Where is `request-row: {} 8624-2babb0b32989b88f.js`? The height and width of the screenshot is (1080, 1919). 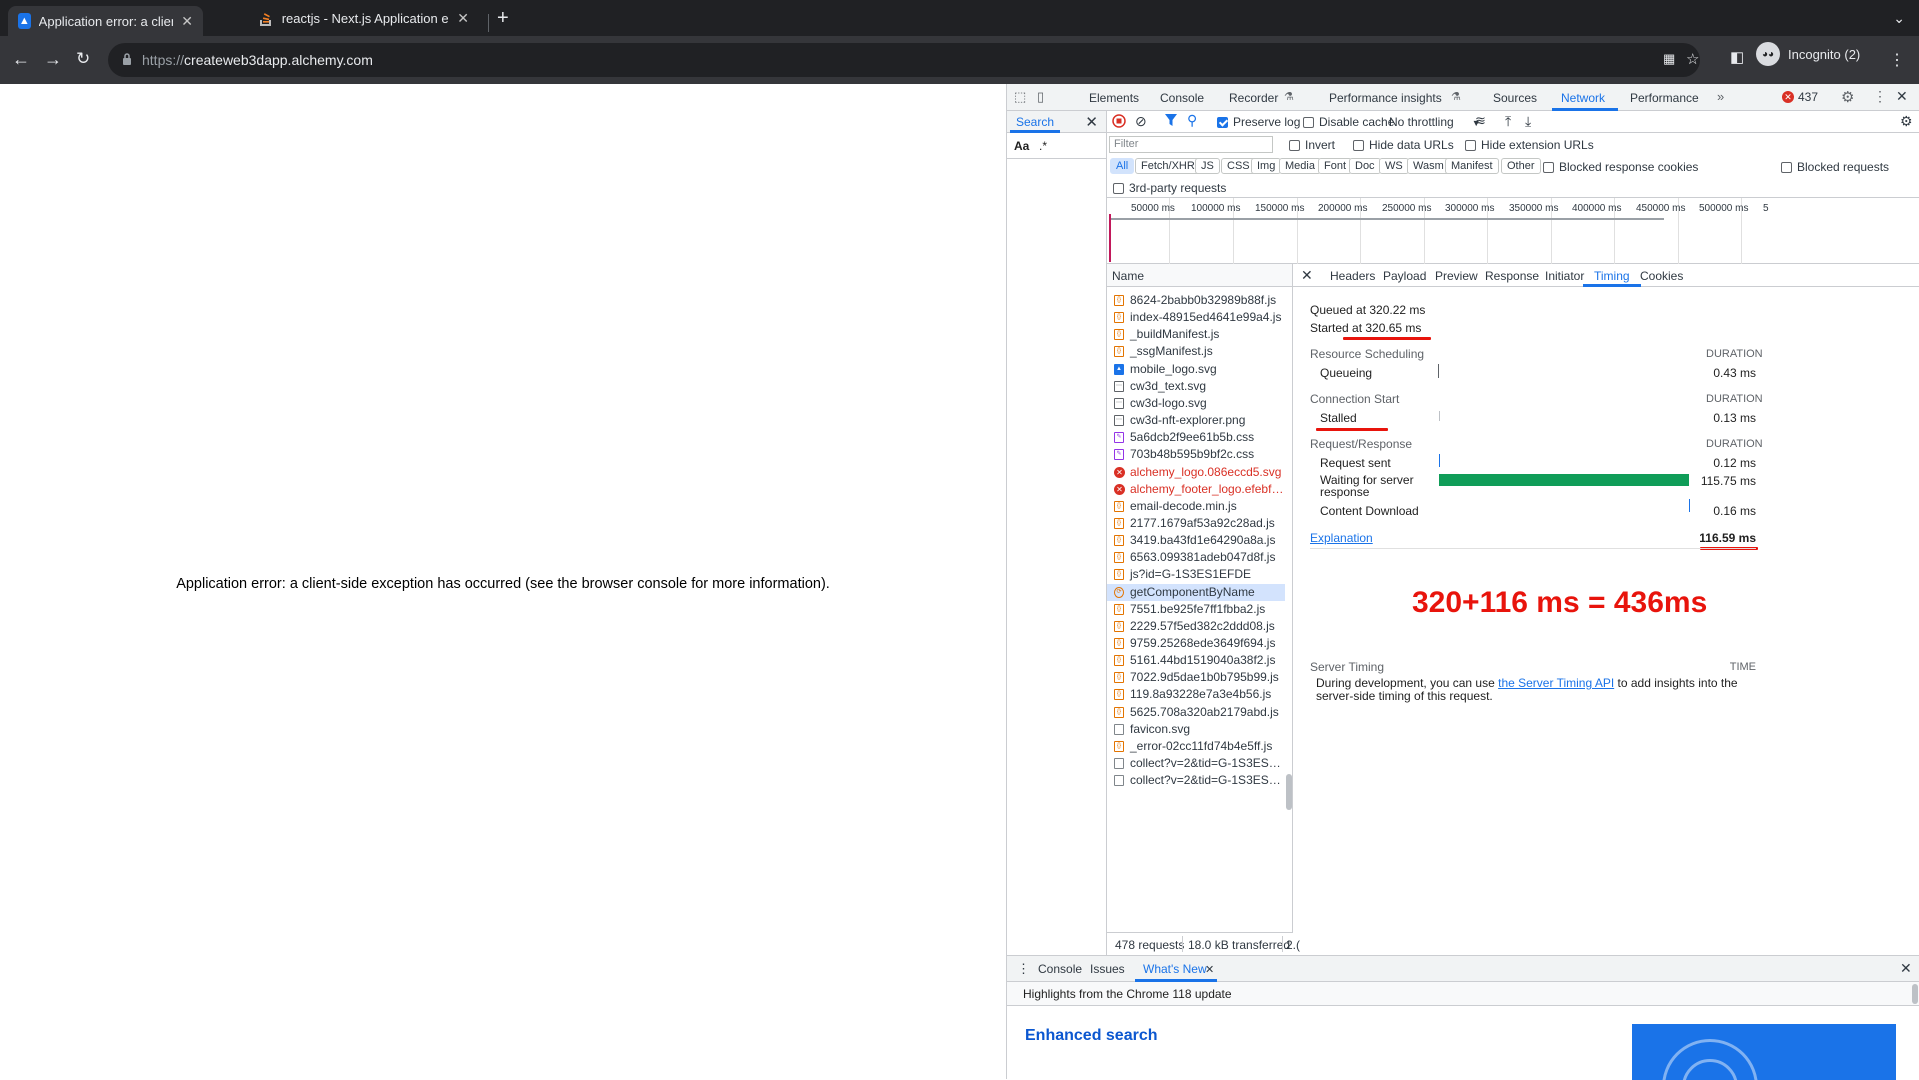
request-row: {} 8624-2babb0b32989b88f.js is located at coordinates (1196, 300).